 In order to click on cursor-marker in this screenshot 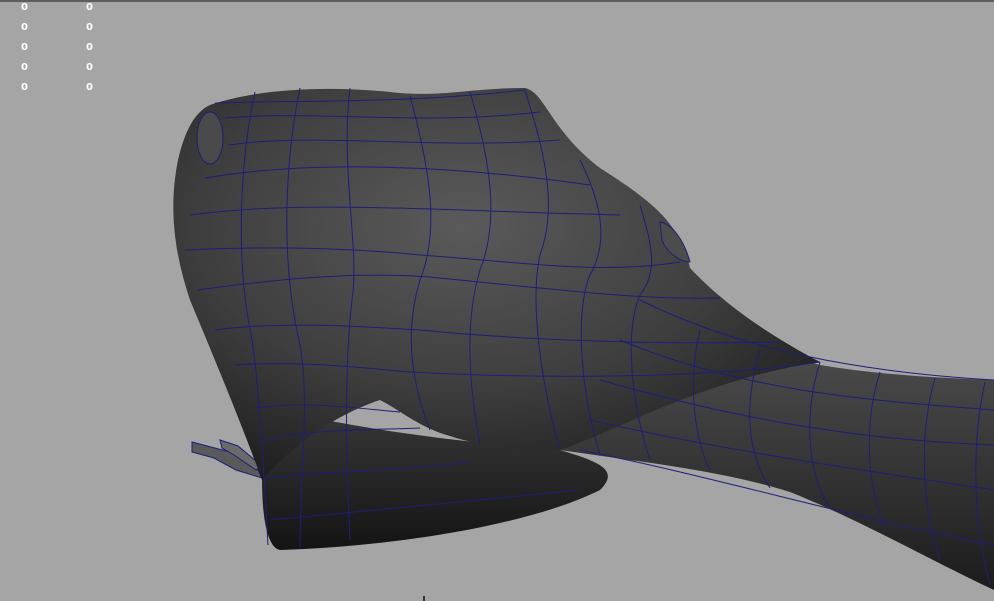, I will do `click(424, 598)`.